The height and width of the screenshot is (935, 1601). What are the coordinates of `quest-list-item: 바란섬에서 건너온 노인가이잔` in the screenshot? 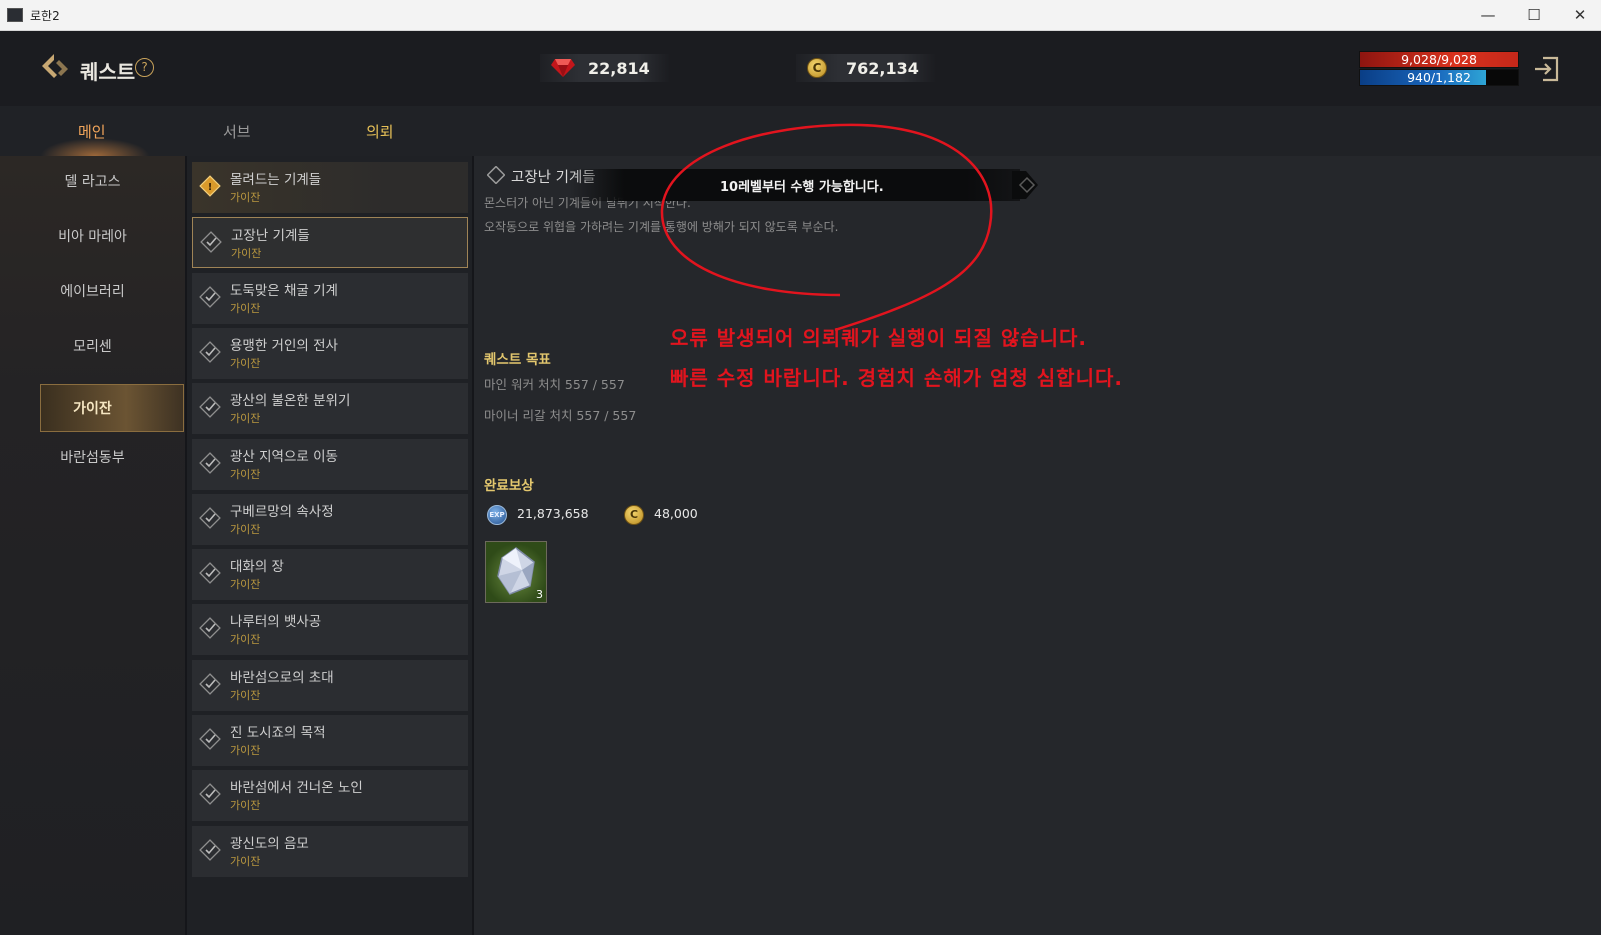 It's located at (330, 796).